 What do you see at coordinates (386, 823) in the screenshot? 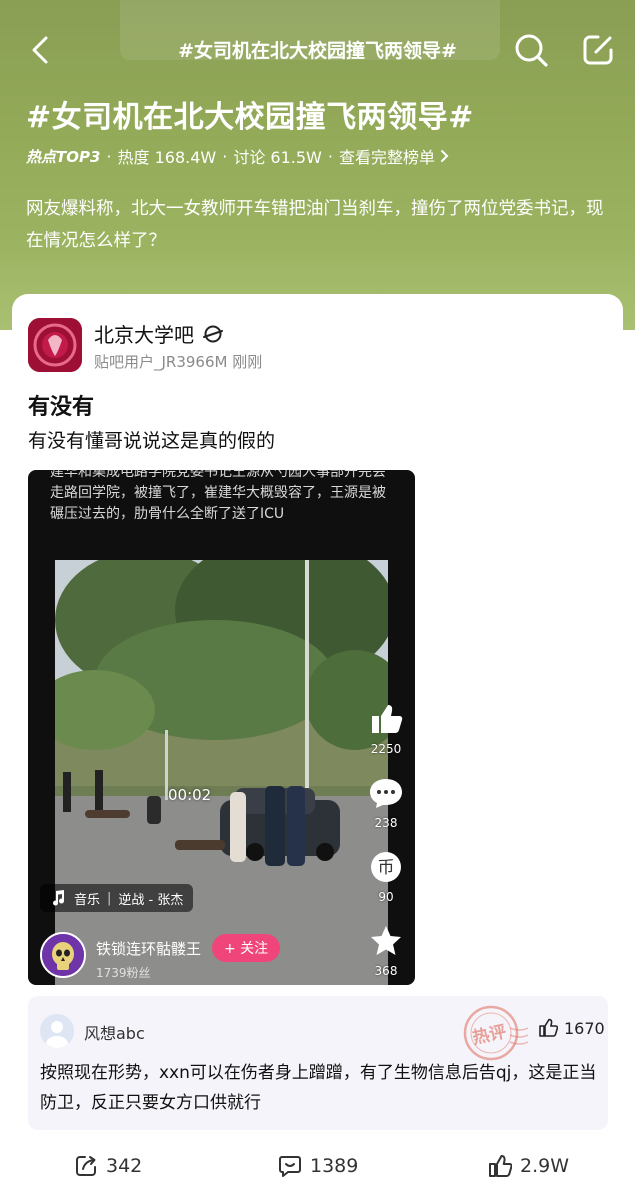
I see `video-comment-count: 238` at bounding box center [386, 823].